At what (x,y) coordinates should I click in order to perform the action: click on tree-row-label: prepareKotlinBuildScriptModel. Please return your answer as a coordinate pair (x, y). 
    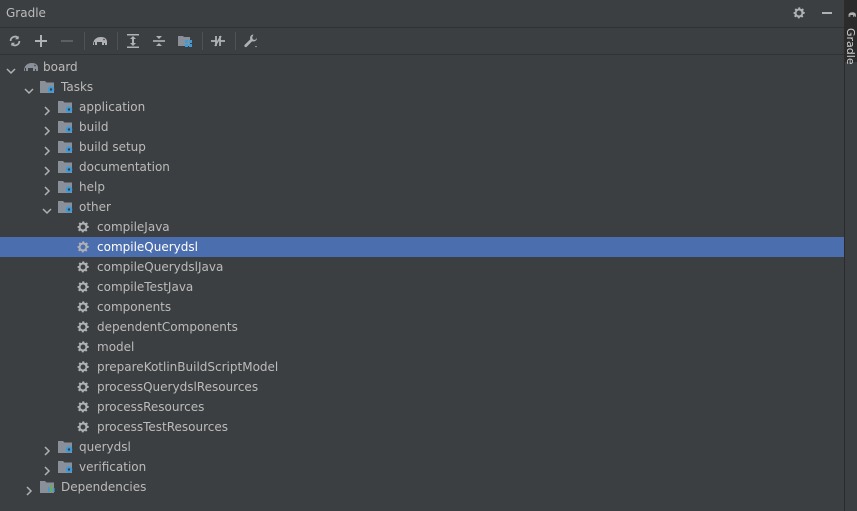
    Looking at the image, I should click on (188, 367).